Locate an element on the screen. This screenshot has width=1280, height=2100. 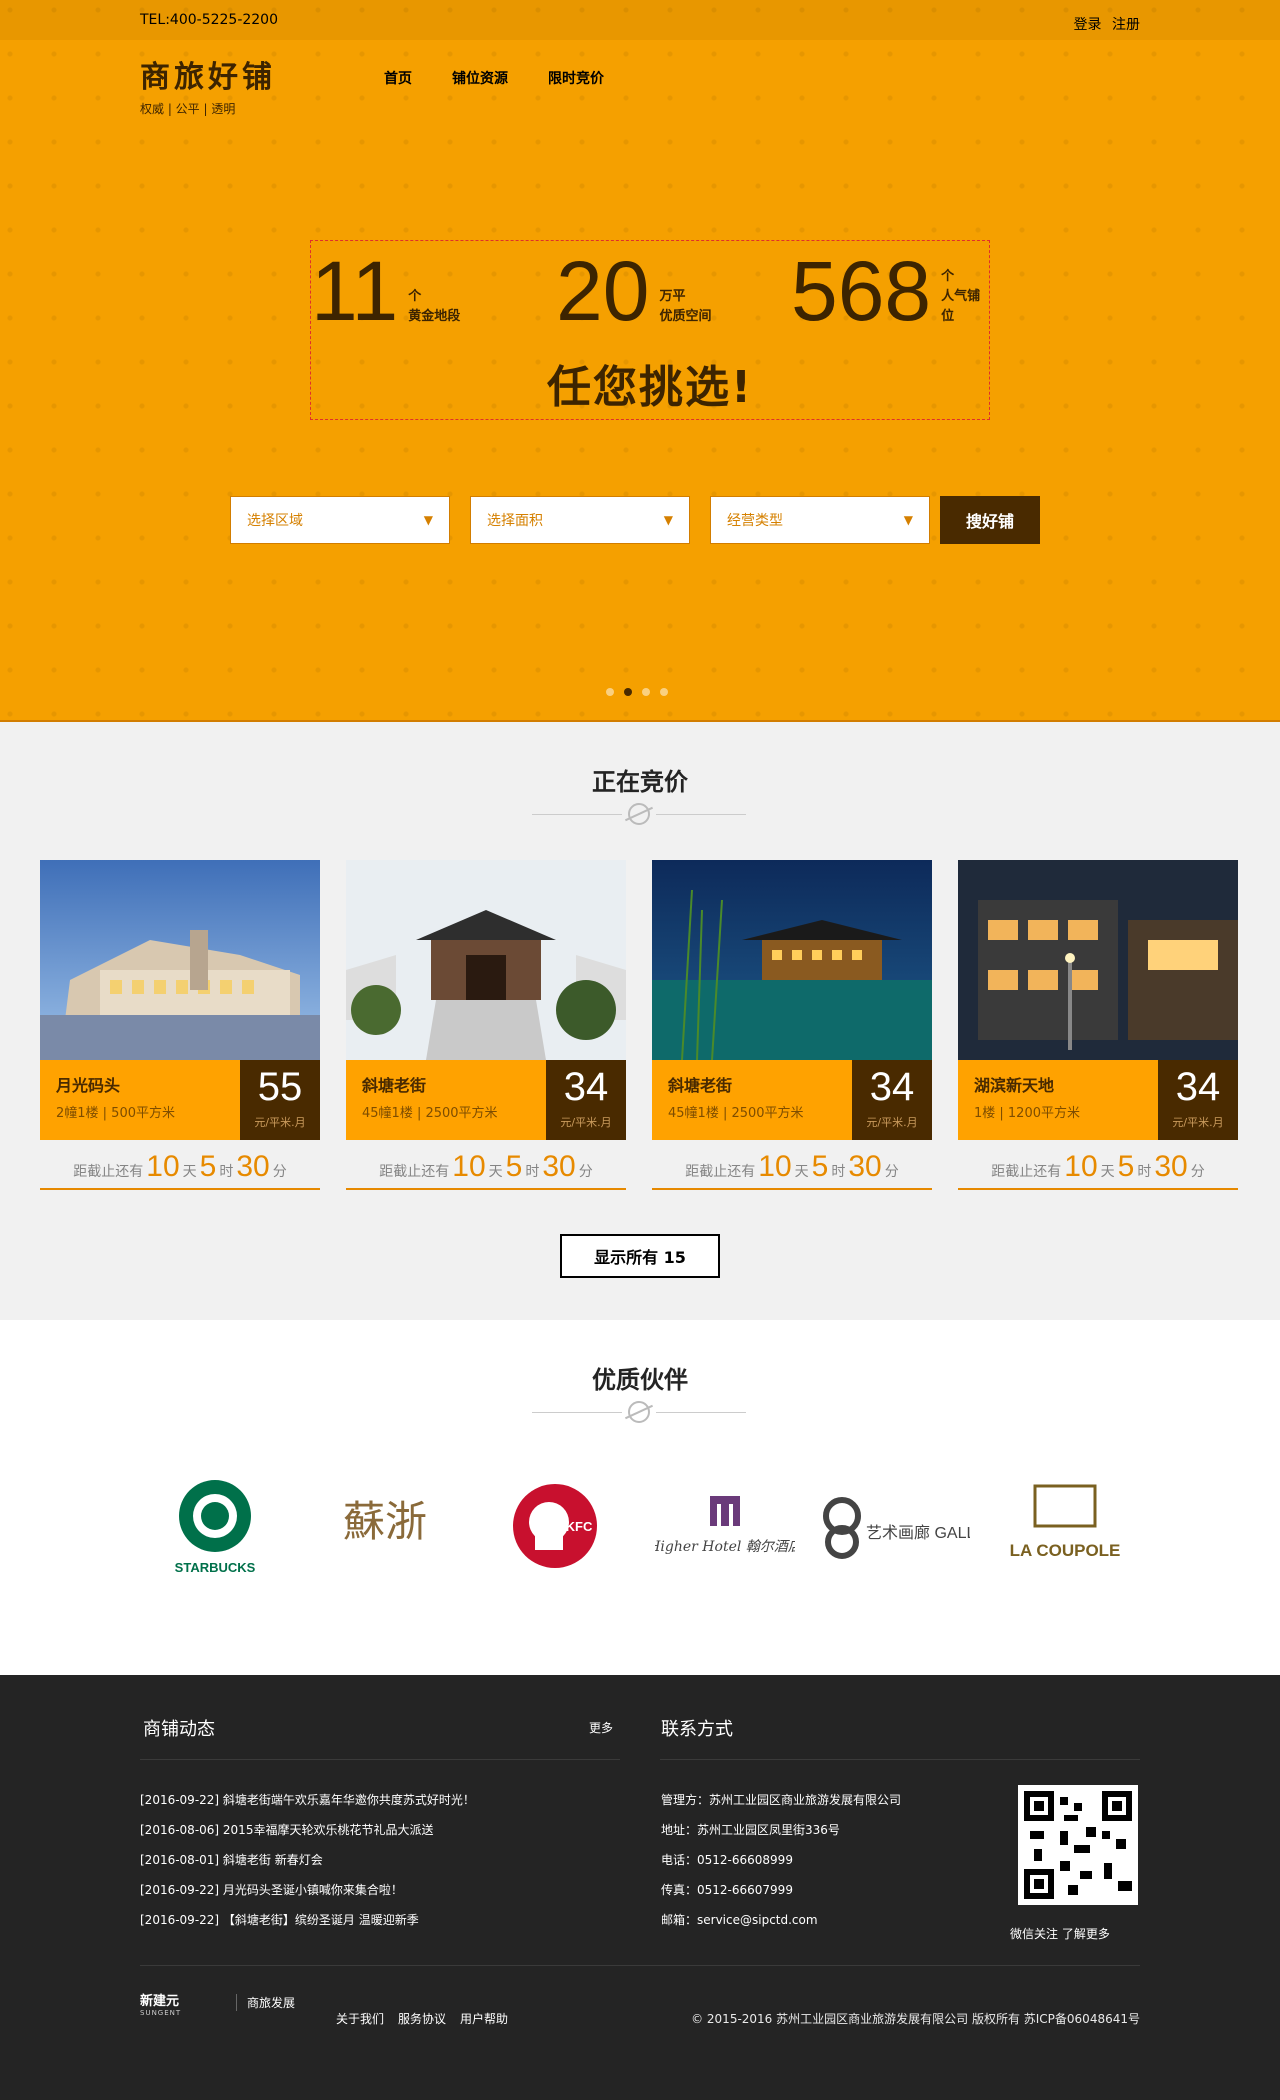
shanglv-logo: 商旅发展 is located at coordinates (265, 2002).